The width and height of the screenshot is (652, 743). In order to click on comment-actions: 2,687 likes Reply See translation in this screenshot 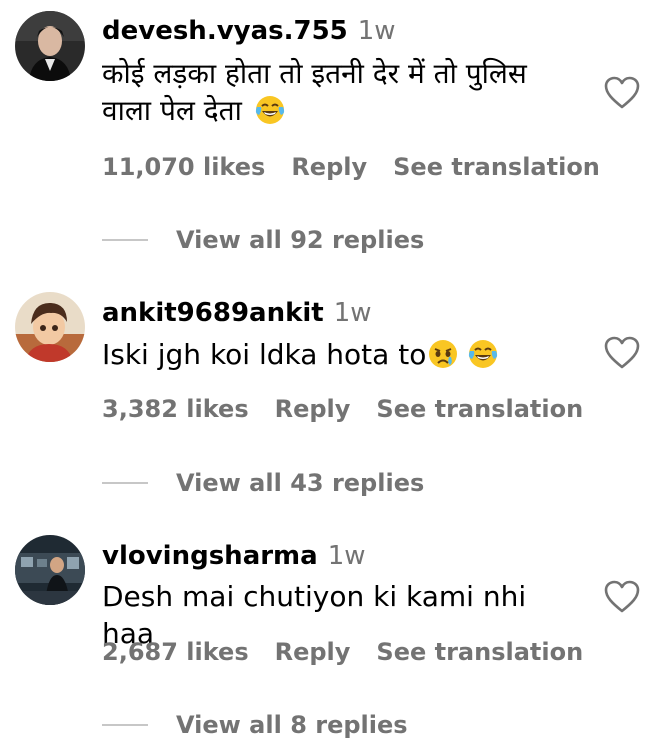, I will do `click(342, 652)`.